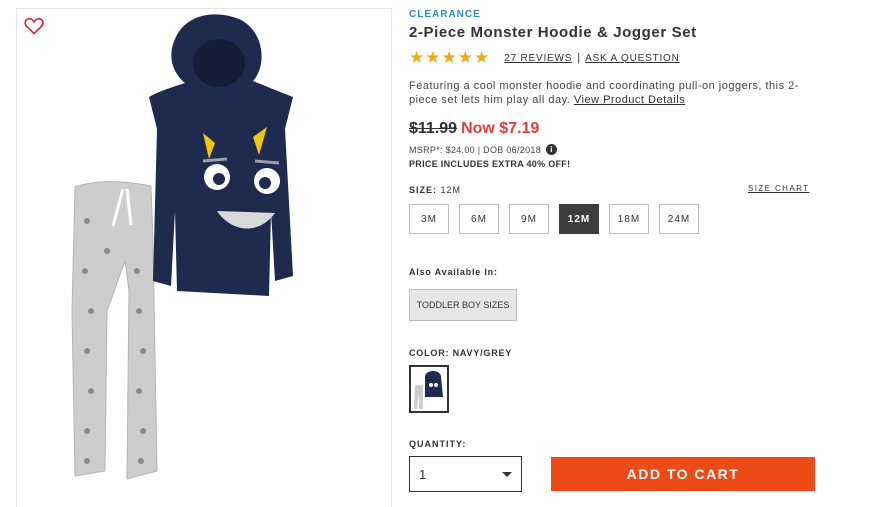 Image resolution: width=885 pixels, height=507 pixels. What do you see at coordinates (538, 58) in the screenshot?
I see `reviews-link: 27 REVIEWS` at bounding box center [538, 58].